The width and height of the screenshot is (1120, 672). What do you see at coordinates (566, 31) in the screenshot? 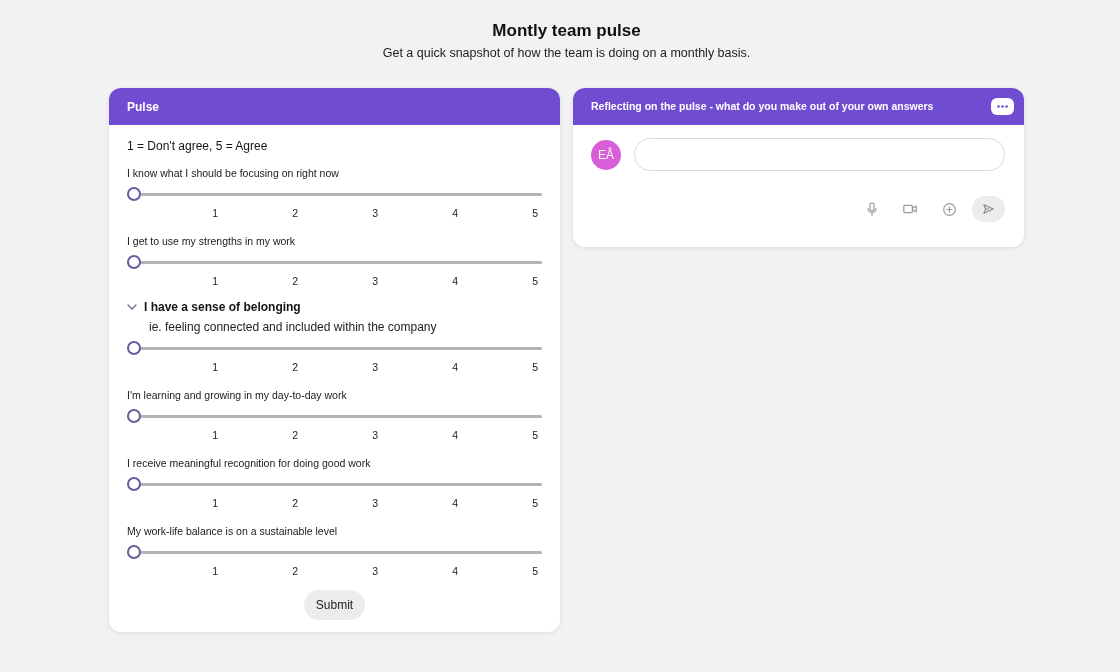
I see `page-title: Montly team pulse` at bounding box center [566, 31].